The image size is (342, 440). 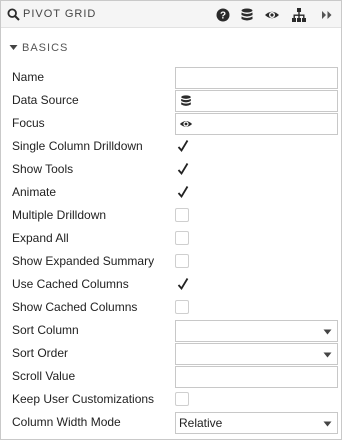 What do you see at coordinates (171, 353) in the screenshot?
I see `row-sort-order: Sort Order` at bounding box center [171, 353].